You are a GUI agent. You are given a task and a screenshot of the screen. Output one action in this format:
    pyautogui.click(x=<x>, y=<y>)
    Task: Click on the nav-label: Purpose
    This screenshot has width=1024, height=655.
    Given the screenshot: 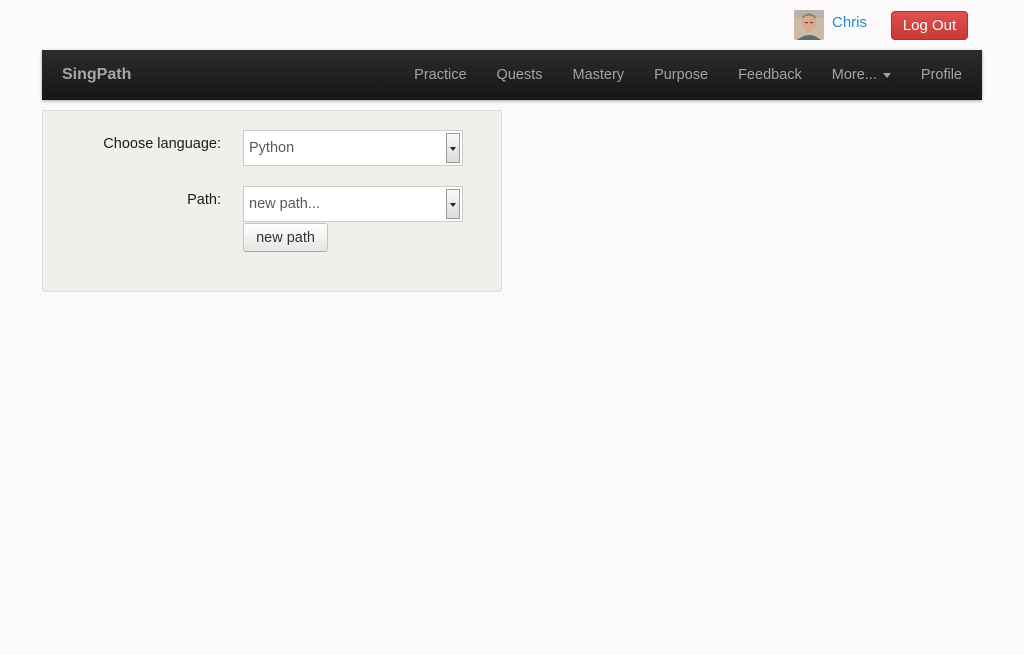 What is the action you would take?
    pyautogui.click(x=681, y=75)
    